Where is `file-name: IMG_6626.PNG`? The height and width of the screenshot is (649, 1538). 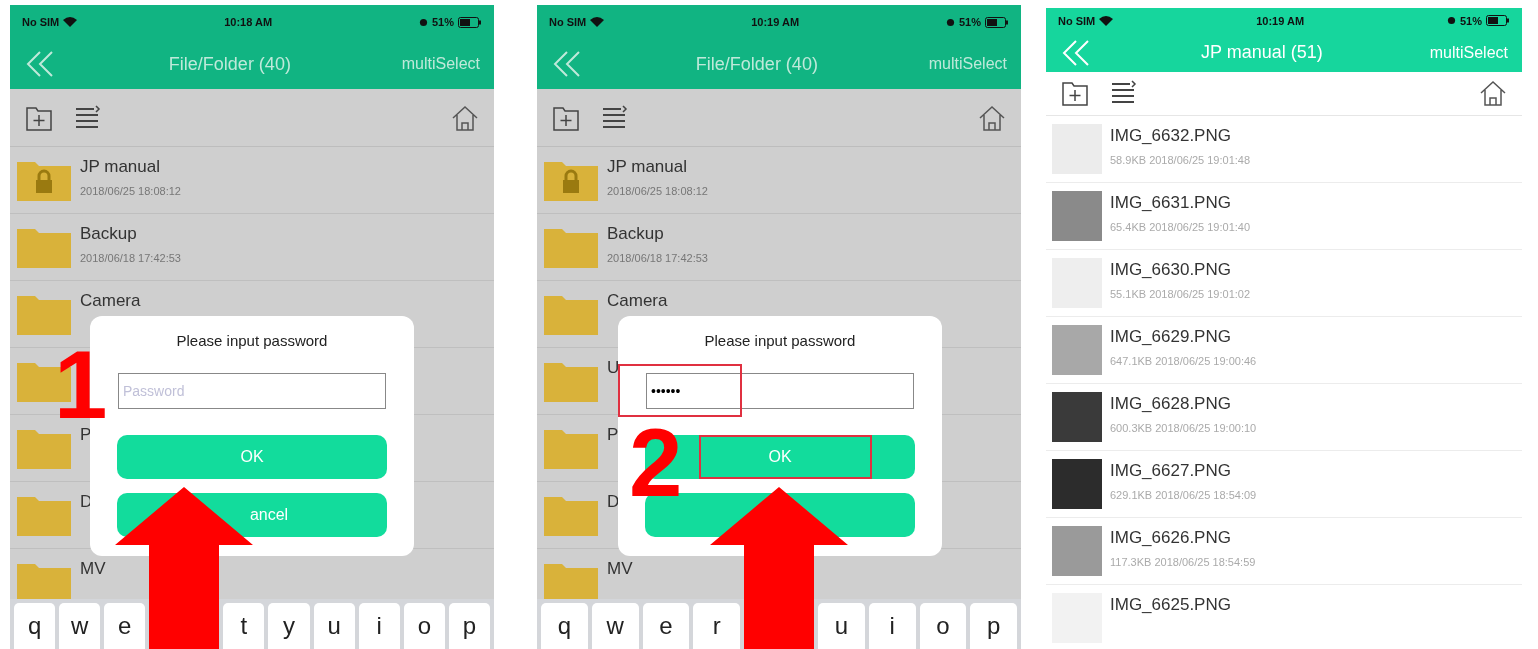 file-name: IMG_6626.PNG is located at coordinates (1171, 538).